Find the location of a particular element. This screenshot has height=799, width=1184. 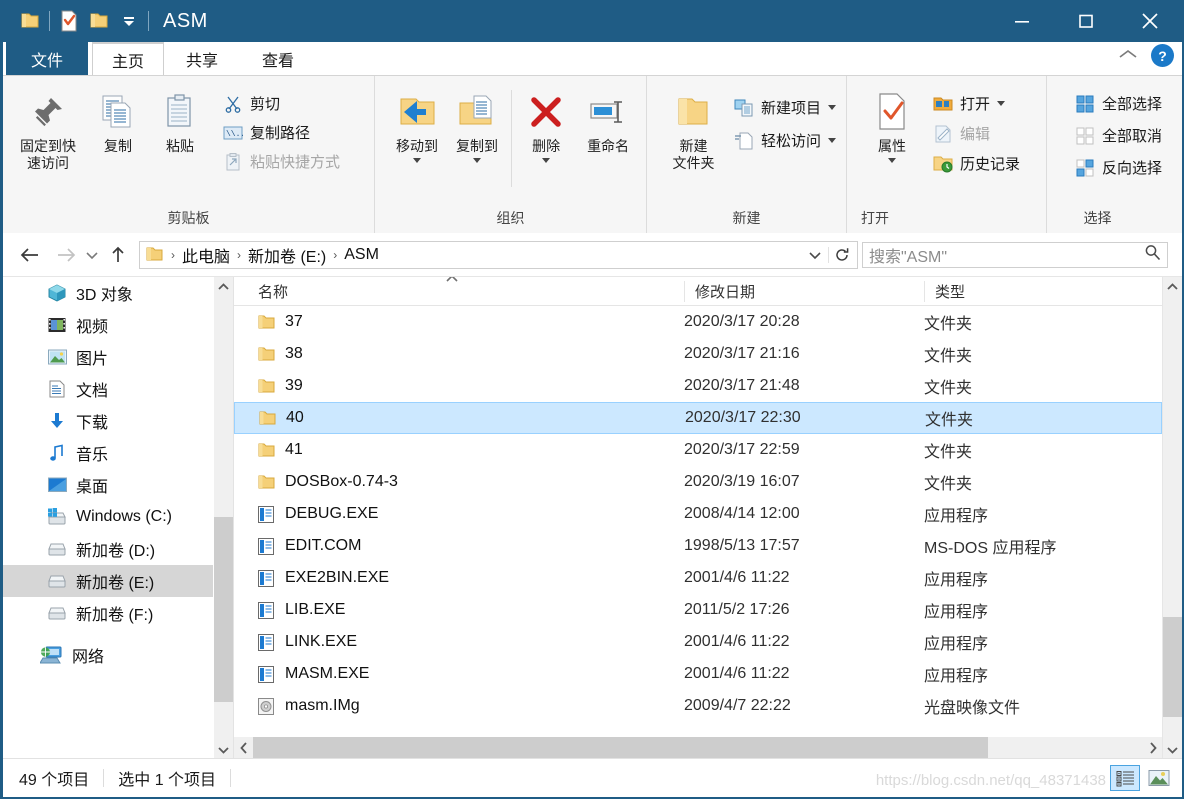

table-row: EDIT.COM 1998/5/13 17:57 MS-DOS 应用程序 is located at coordinates (698, 546).